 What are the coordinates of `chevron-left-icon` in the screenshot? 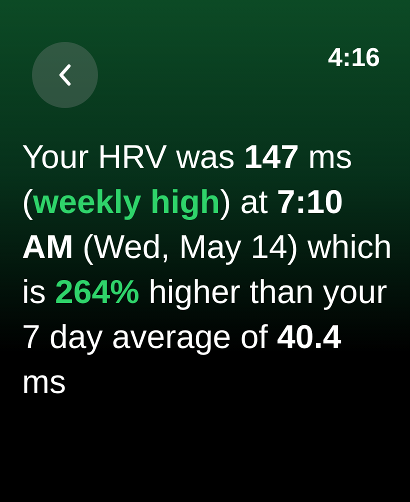 It's located at (65, 75).